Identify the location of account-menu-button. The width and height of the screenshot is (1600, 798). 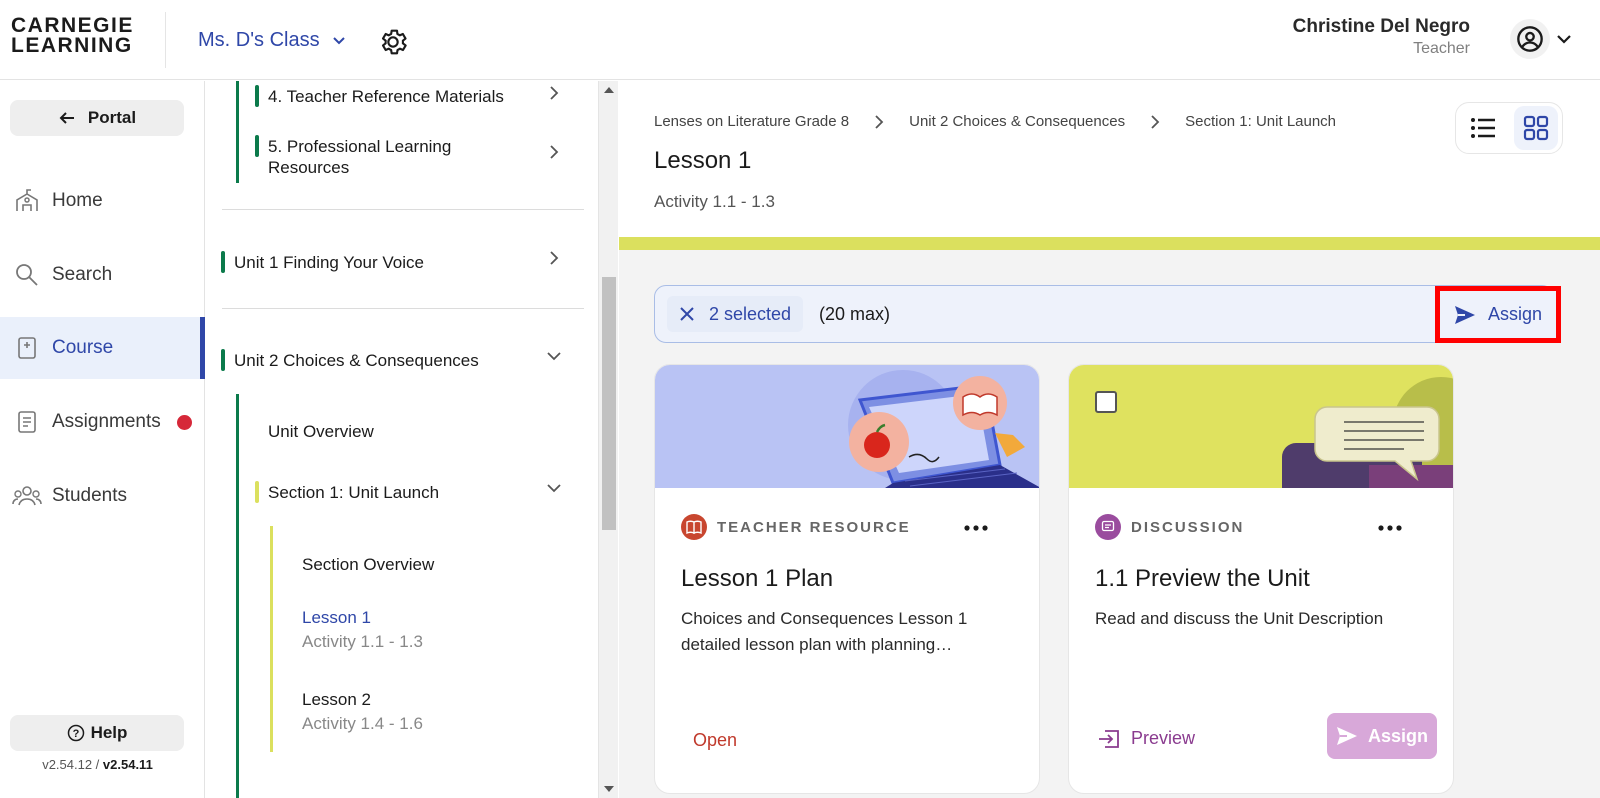
(1541, 39).